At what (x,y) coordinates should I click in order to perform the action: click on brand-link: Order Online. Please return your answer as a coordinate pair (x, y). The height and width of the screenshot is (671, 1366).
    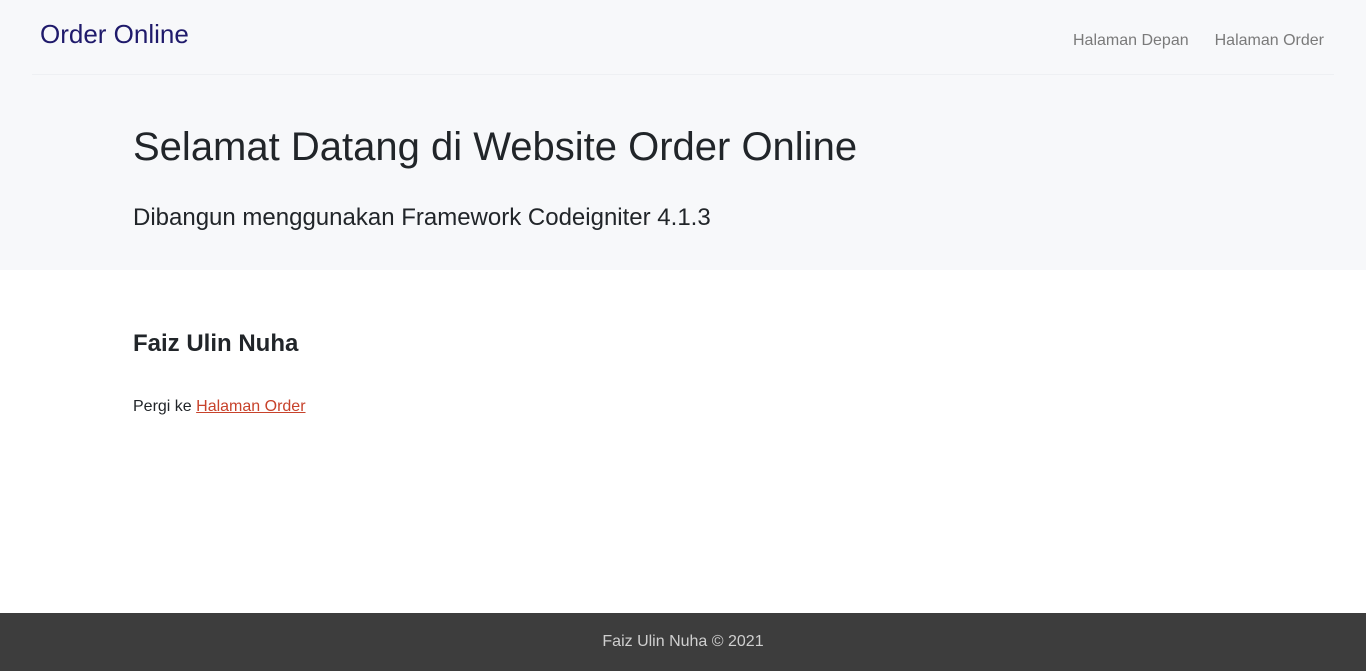
    Looking at the image, I should click on (114, 34).